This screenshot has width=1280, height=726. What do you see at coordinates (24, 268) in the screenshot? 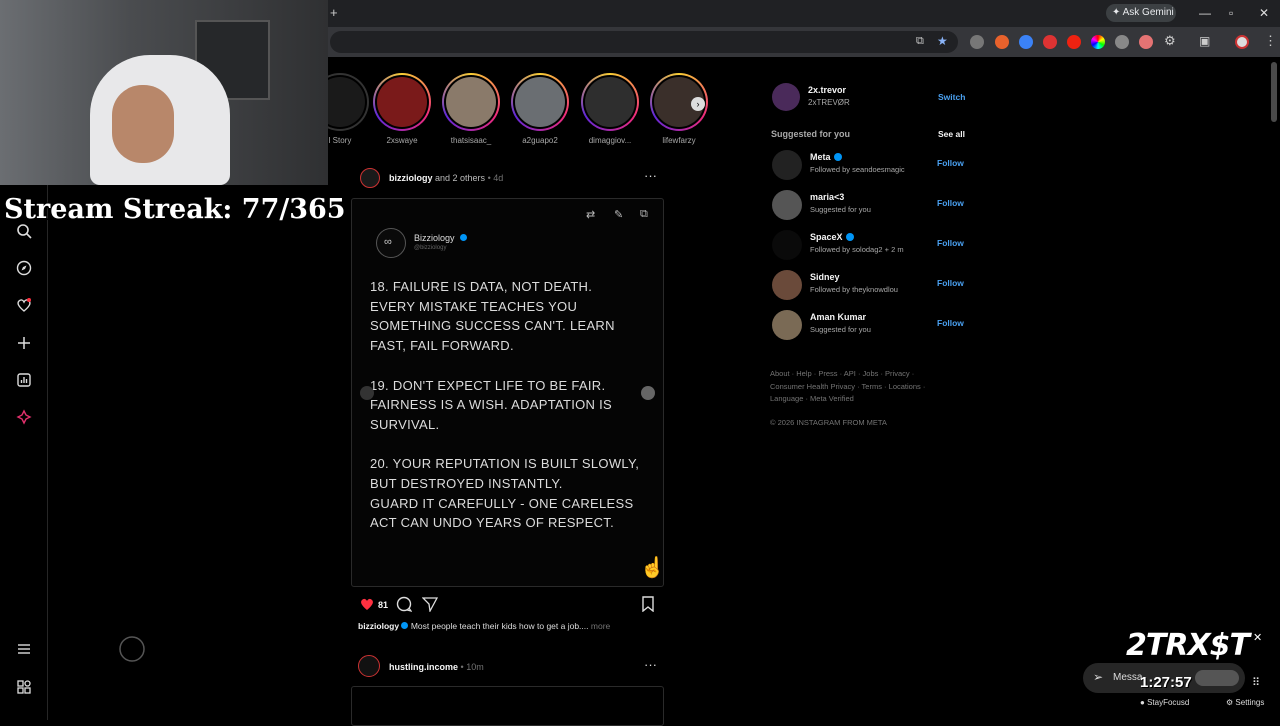
I see `explore-icon` at bounding box center [24, 268].